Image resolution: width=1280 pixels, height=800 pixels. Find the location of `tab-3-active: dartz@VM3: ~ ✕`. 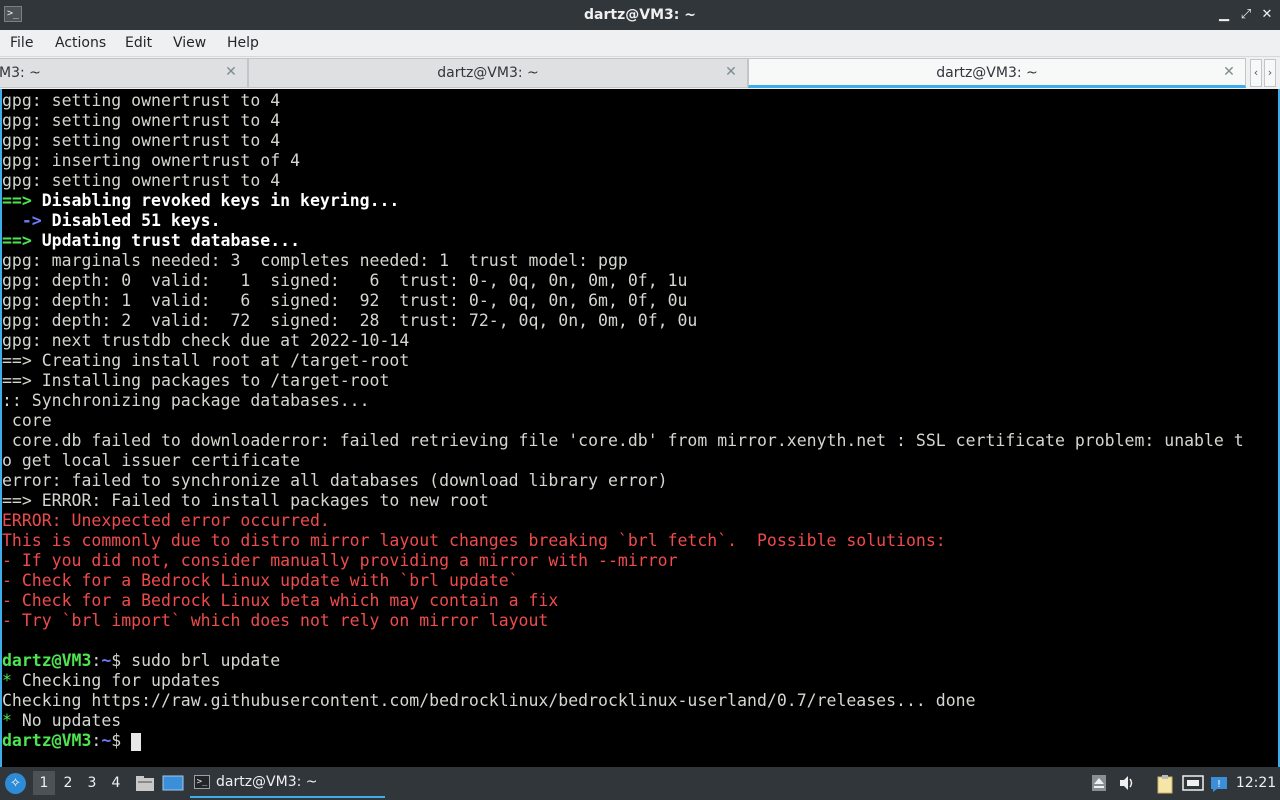

tab-3-active: dartz@VM3: ~ ✕ is located at coordinates (997, 73).